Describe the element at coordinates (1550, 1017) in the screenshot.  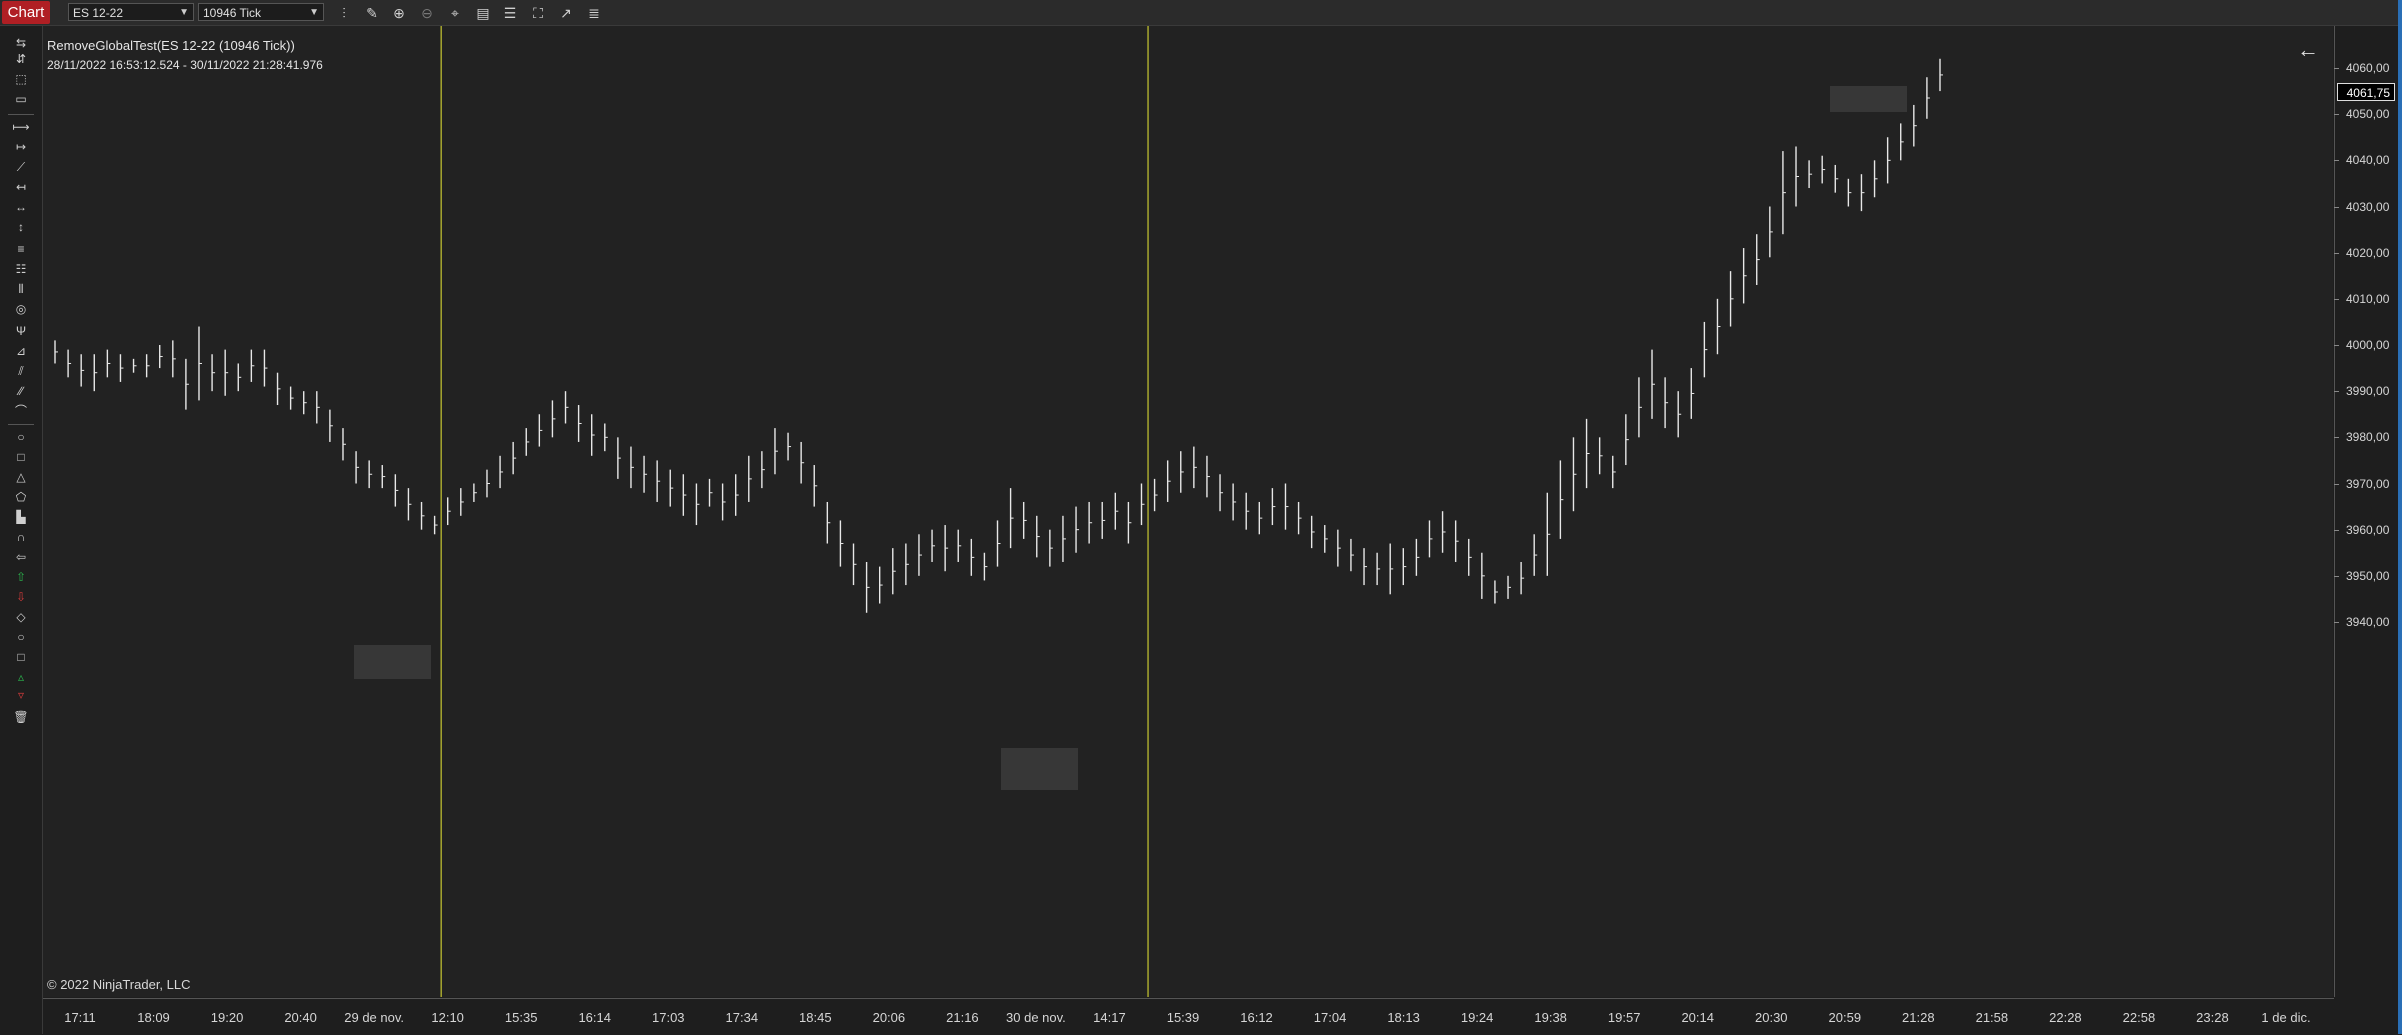
I see `time-tick-label: 19:38` at that location.